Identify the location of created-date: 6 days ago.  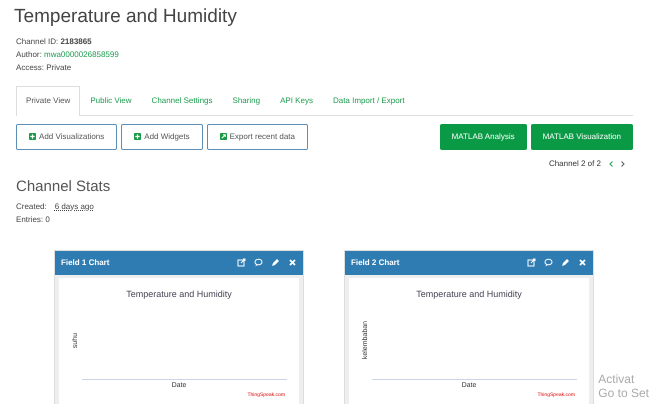
(74, 206).